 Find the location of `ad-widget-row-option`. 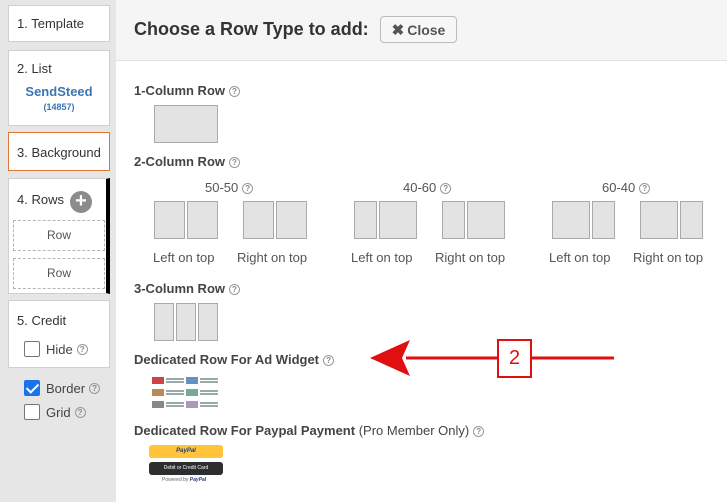

ad-widget-row-option is located at coordinates (186, 393).